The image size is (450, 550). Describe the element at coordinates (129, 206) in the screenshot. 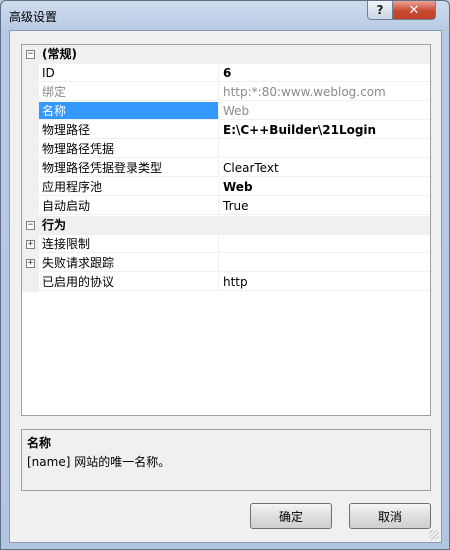

I see `property-name: 自动启动` at that location.